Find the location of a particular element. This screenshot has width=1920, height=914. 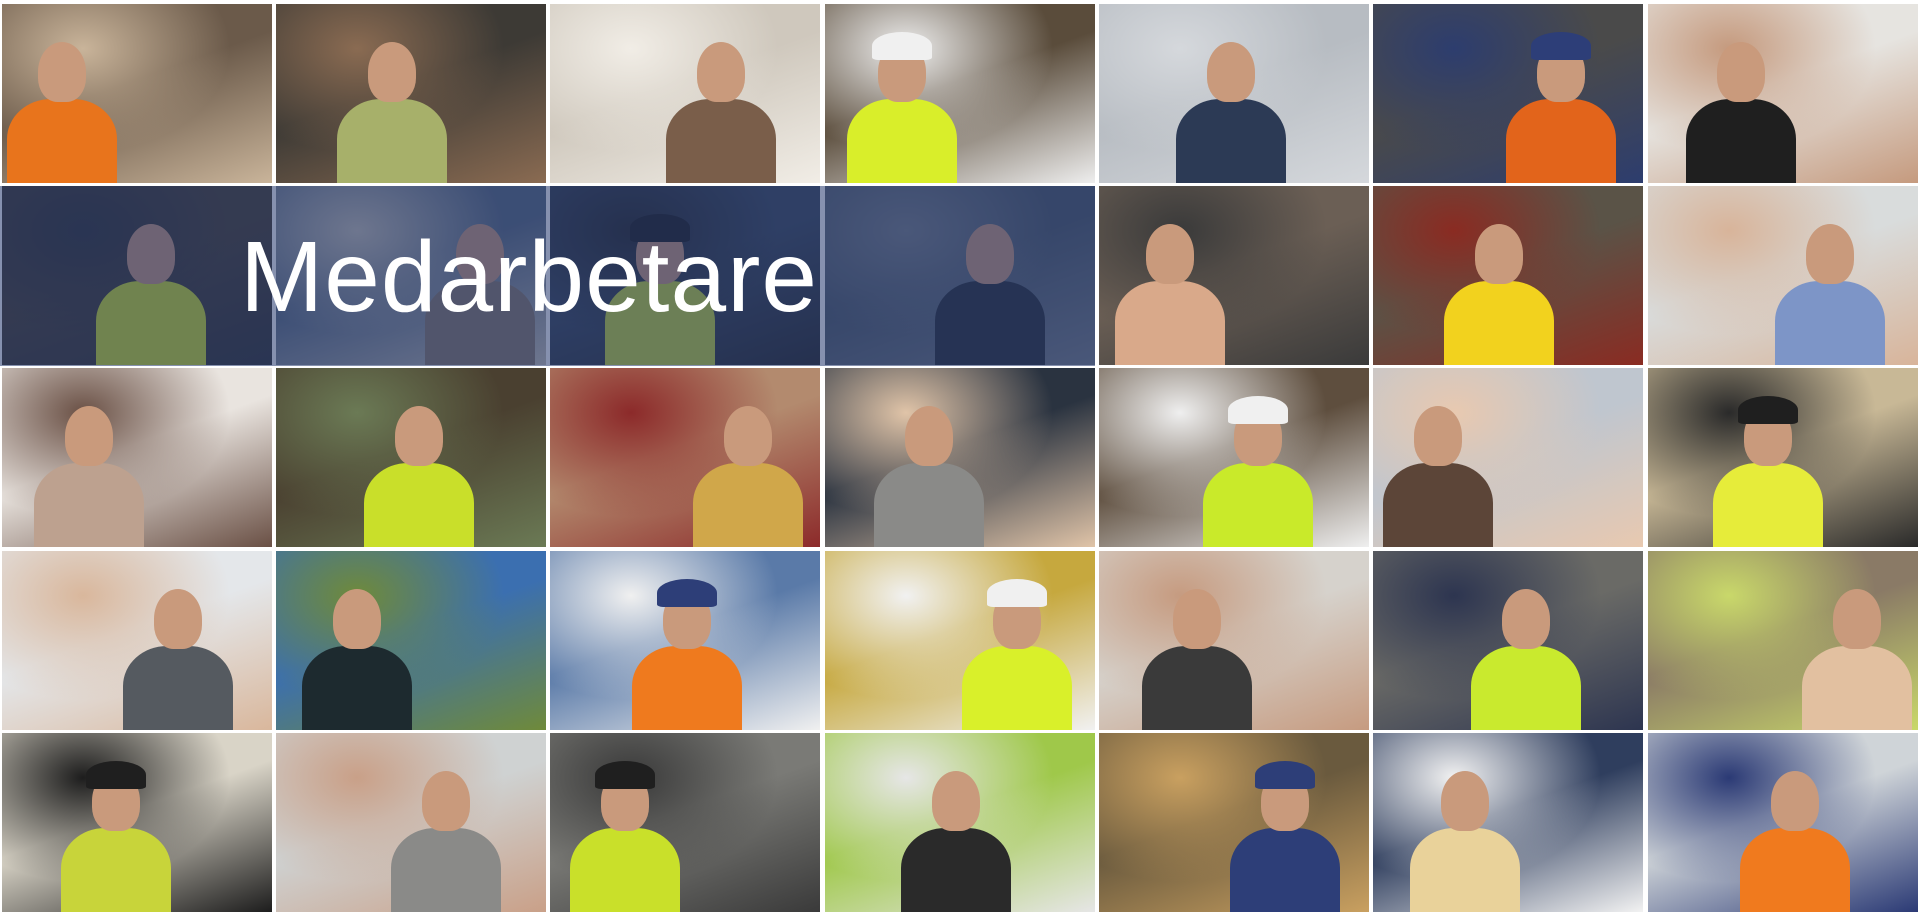

photo-tile-worker-blue-helmet-closeup is located at coordinates (1234, 822).